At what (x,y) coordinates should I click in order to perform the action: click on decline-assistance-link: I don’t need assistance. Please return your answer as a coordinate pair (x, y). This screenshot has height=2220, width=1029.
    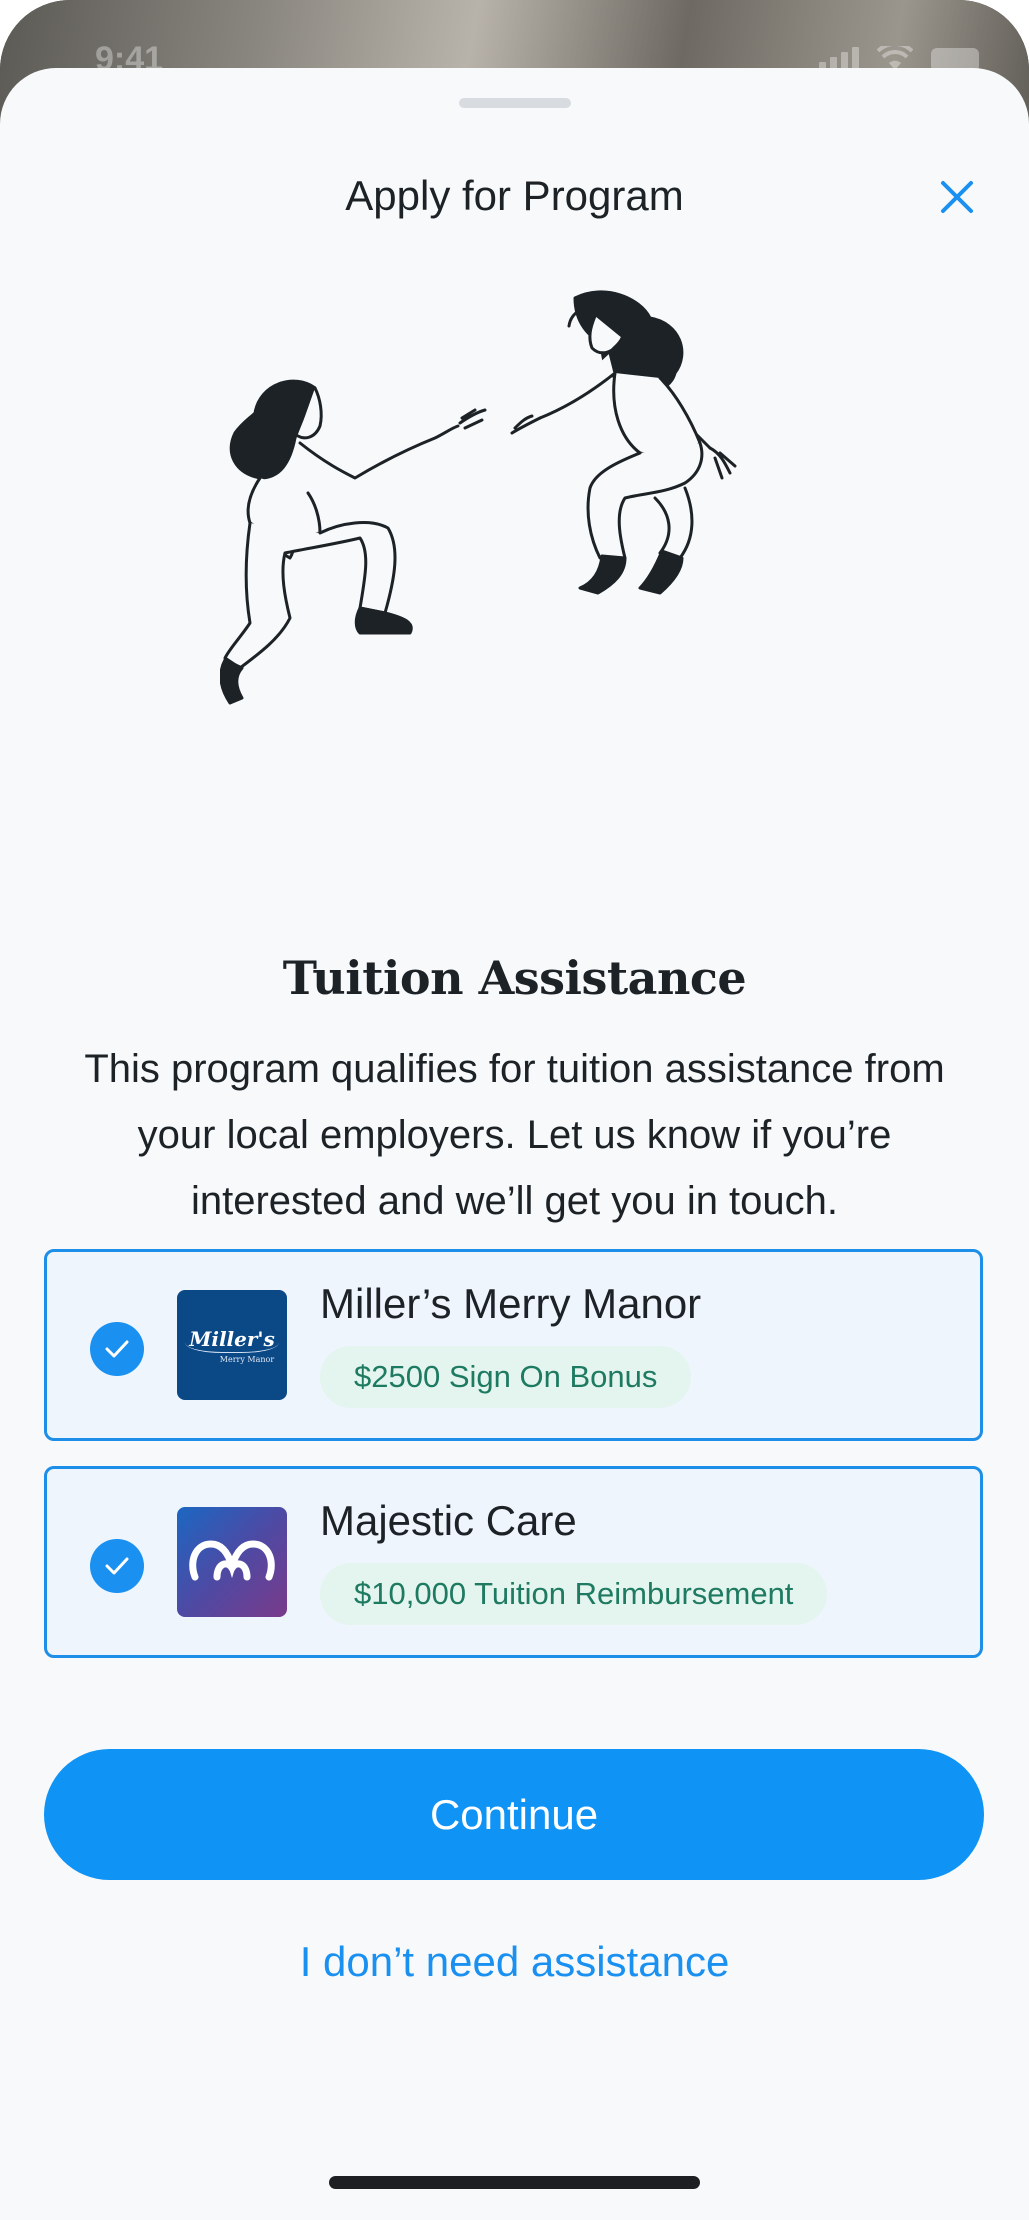
    Looking at the image, I should click on (514, 1962).